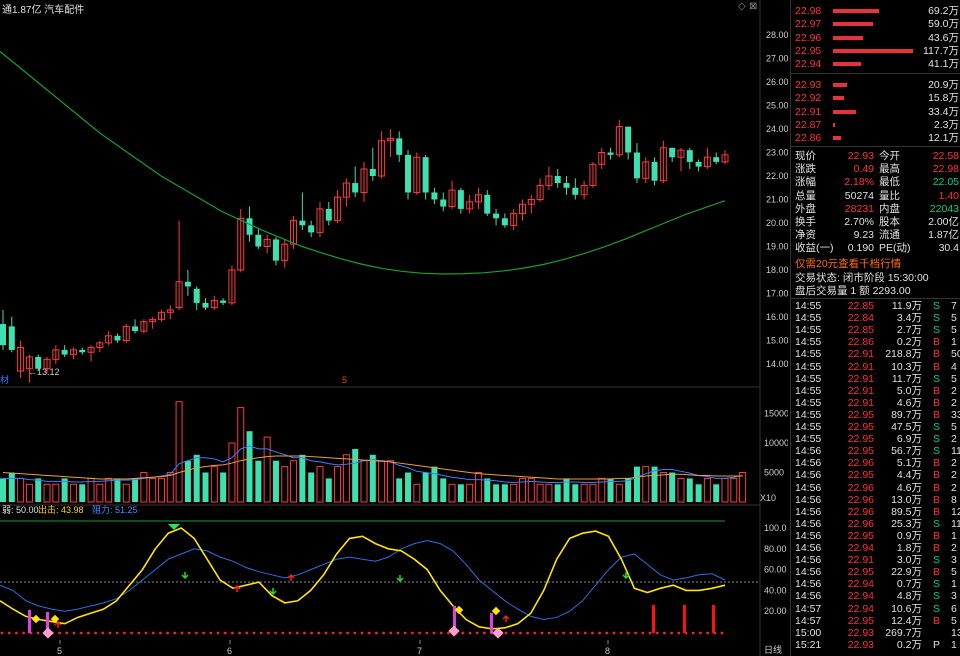 The image size is (960, 656). Describe the element at coordinates (877, 125) in the screenshot. I see `bid-row: 22.87 2.3万` at that location.